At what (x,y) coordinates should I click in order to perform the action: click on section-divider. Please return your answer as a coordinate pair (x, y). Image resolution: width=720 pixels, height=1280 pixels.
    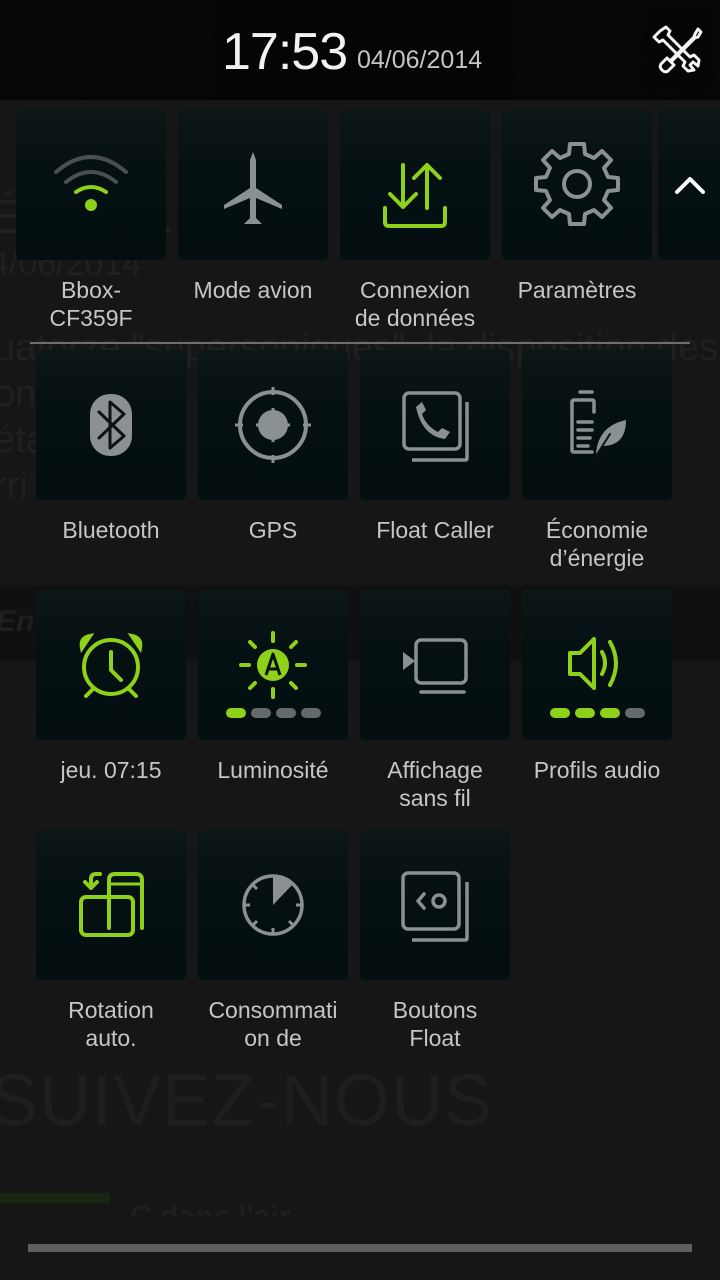
    Looking at the image, I should click on (360, 343).